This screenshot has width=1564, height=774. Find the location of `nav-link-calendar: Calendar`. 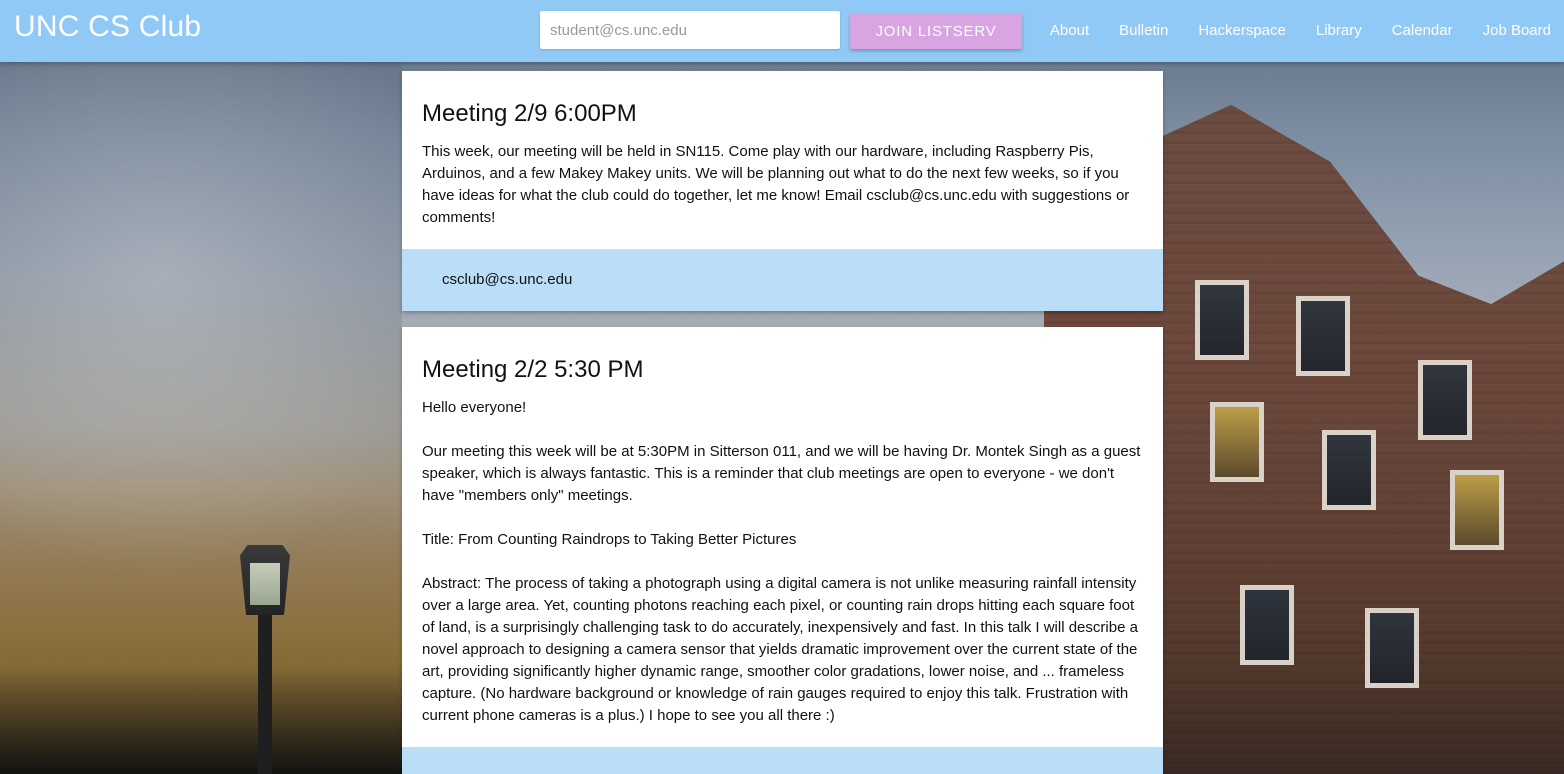

nav-link-calendar: Calendar is located at coordinates (1422, 31).